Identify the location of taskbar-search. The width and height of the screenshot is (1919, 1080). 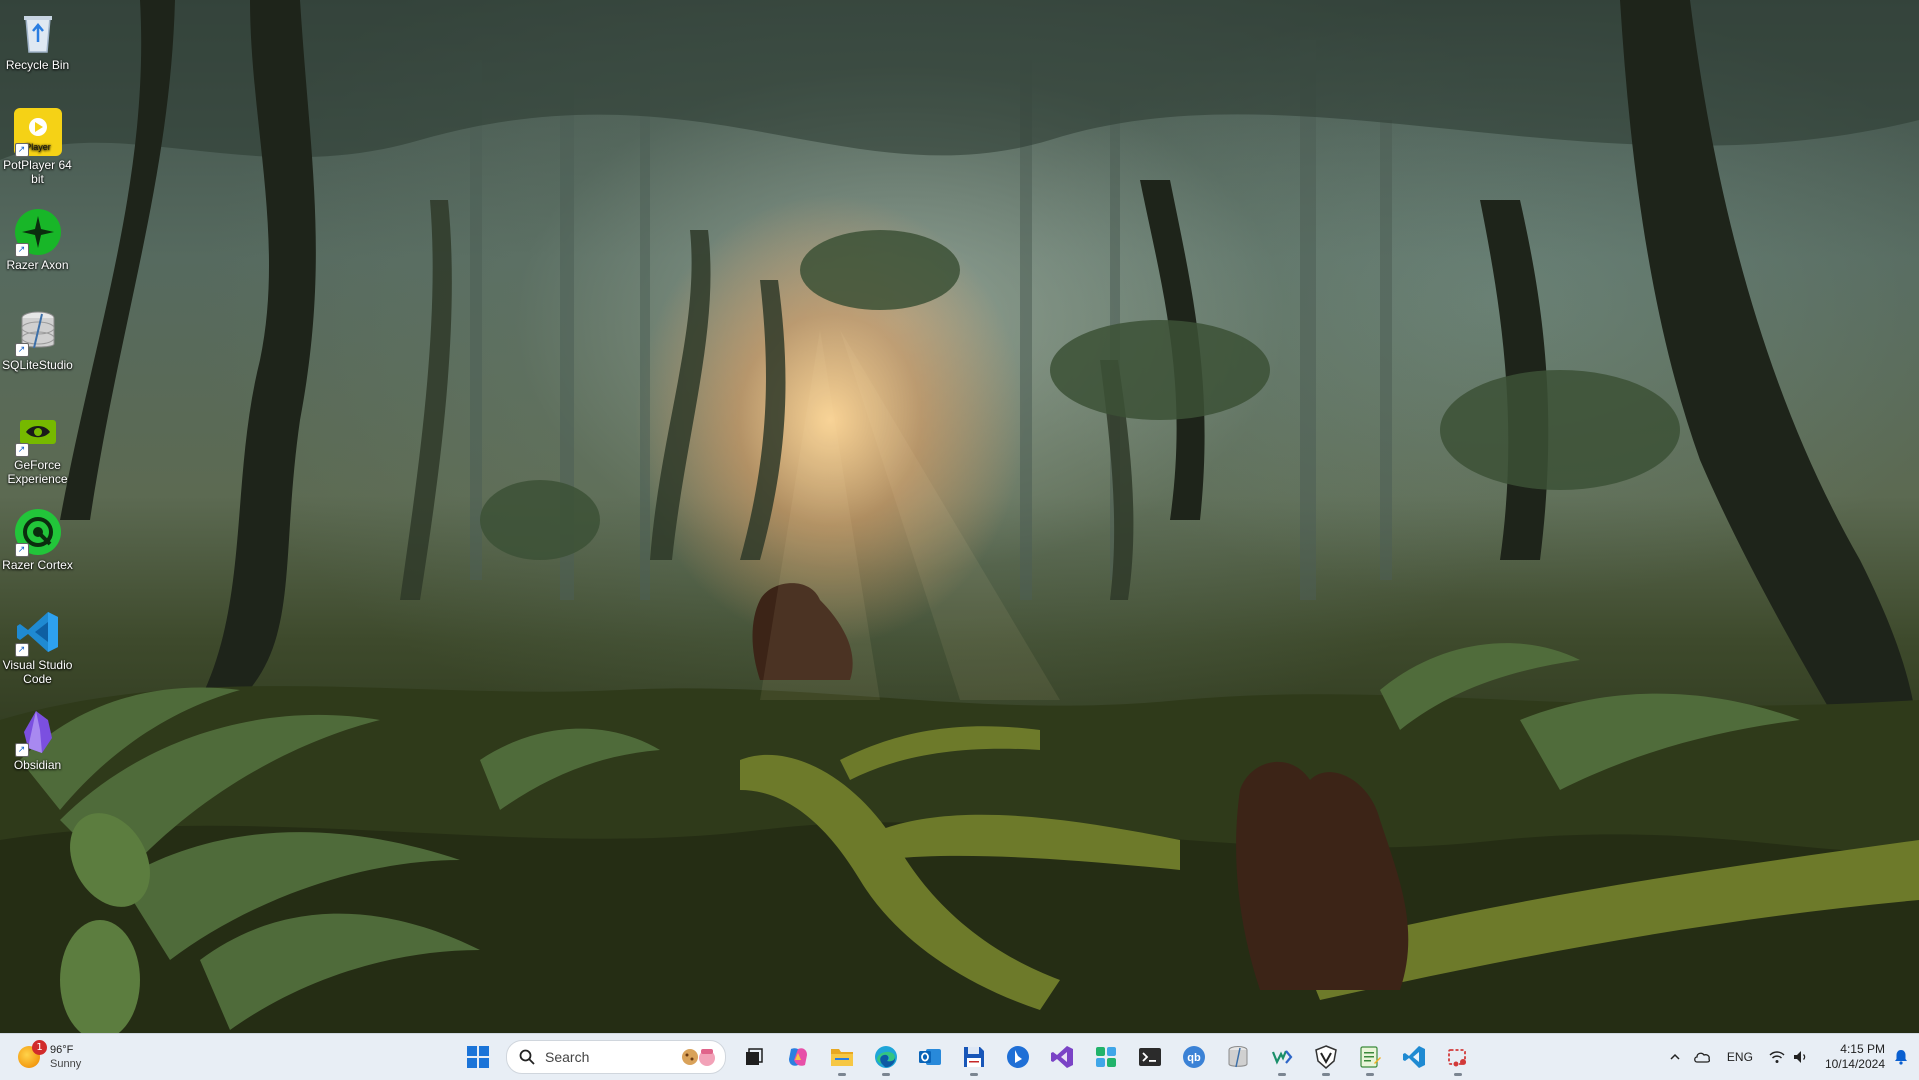
(616, 1057).